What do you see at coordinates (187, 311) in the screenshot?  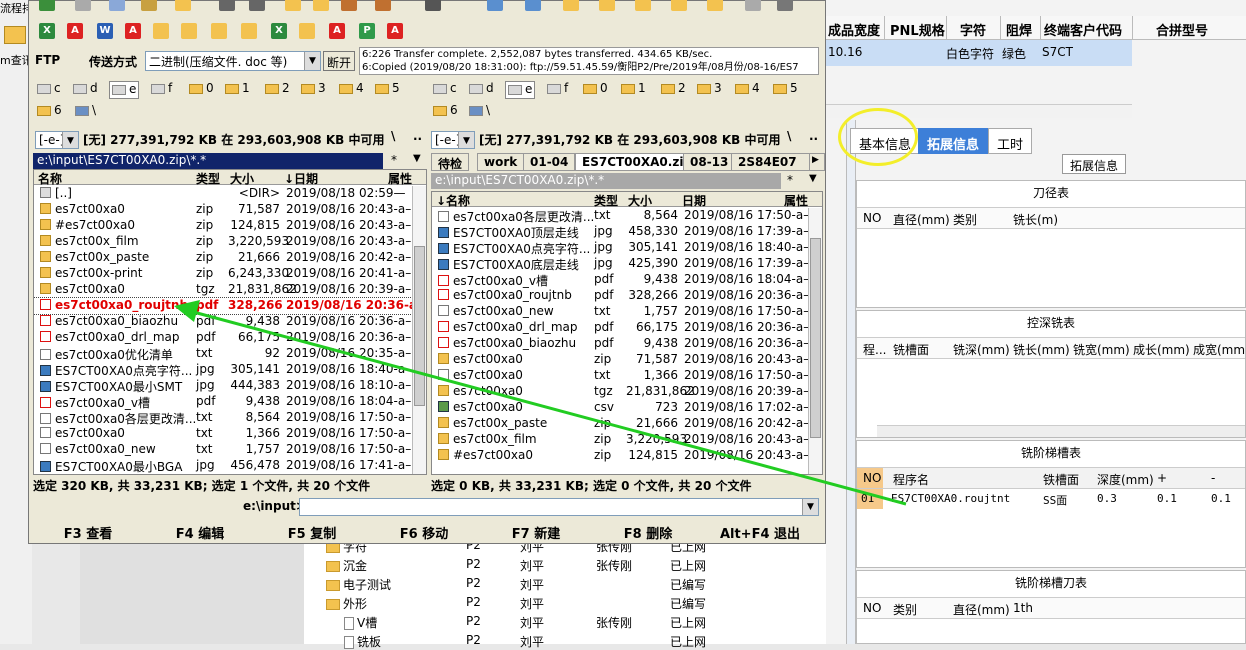 I see `arrow-head` at bounding box center [187, 311].